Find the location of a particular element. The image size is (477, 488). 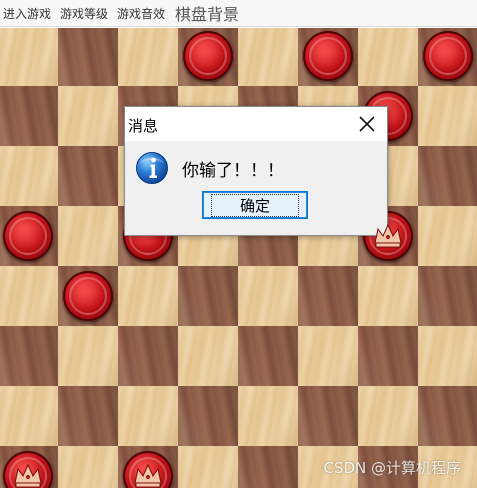

menu-item-game-level: 游戏等级 is located at coordinates (84, 13).